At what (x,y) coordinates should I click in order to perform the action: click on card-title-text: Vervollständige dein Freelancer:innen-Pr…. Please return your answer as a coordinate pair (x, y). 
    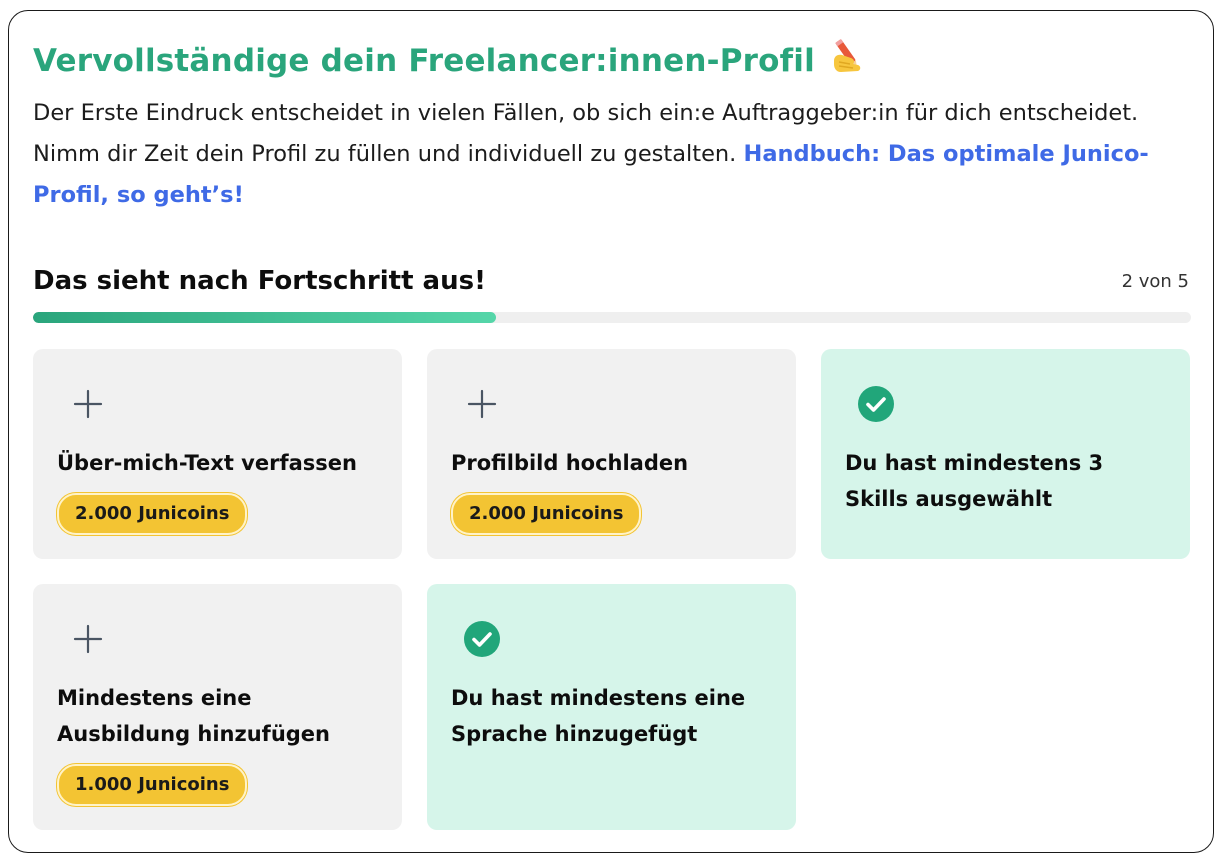
    Looking at the image, I should click on (424, 61).